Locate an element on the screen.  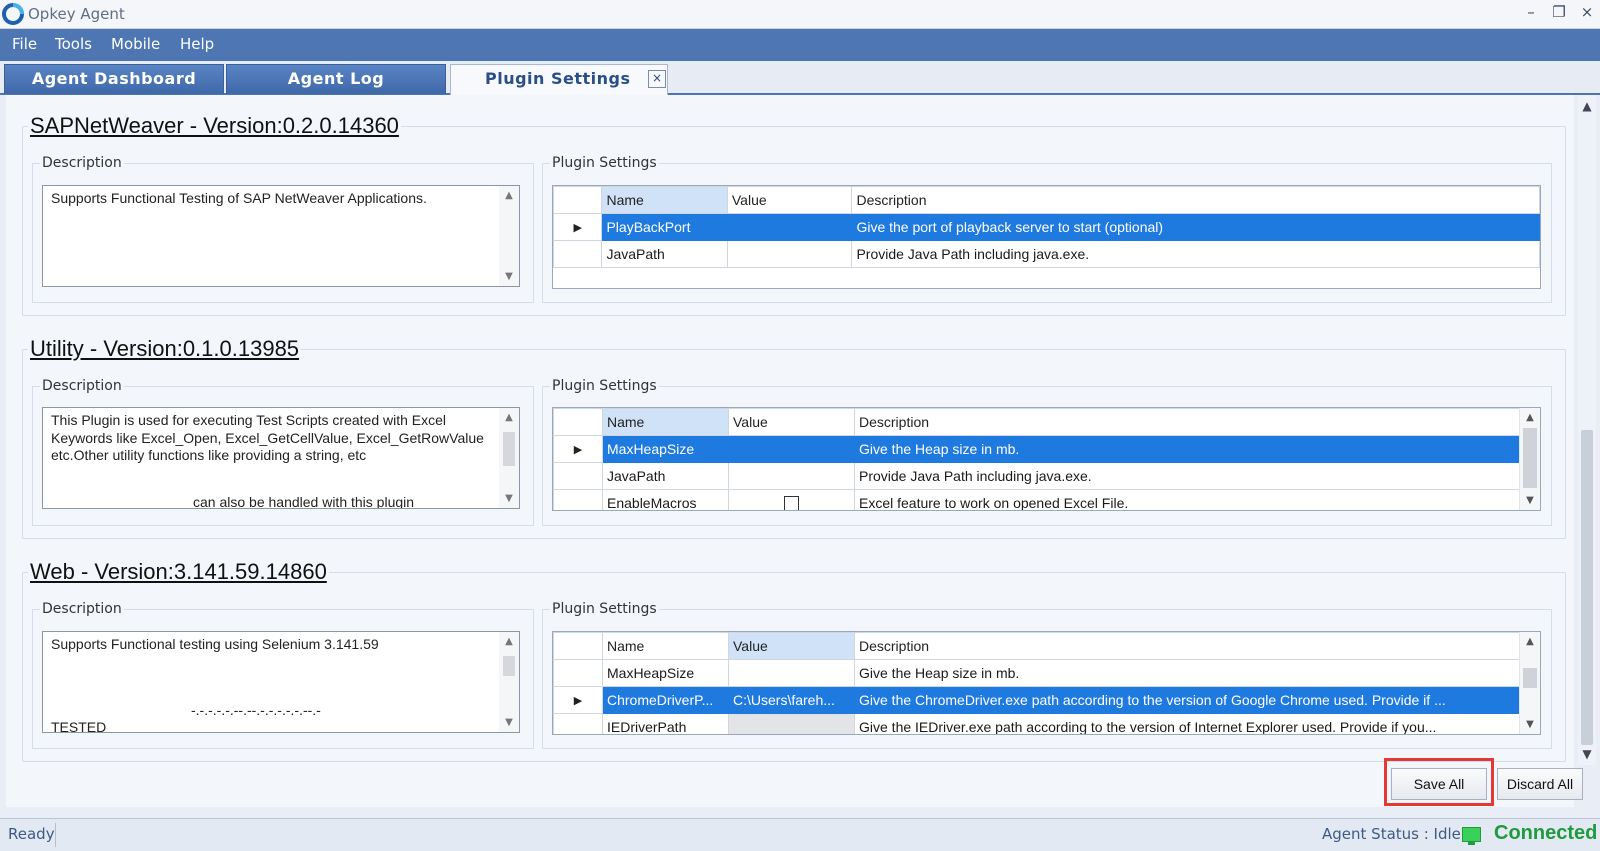
menu-tools: Tools is located at coordinates (73, 44).